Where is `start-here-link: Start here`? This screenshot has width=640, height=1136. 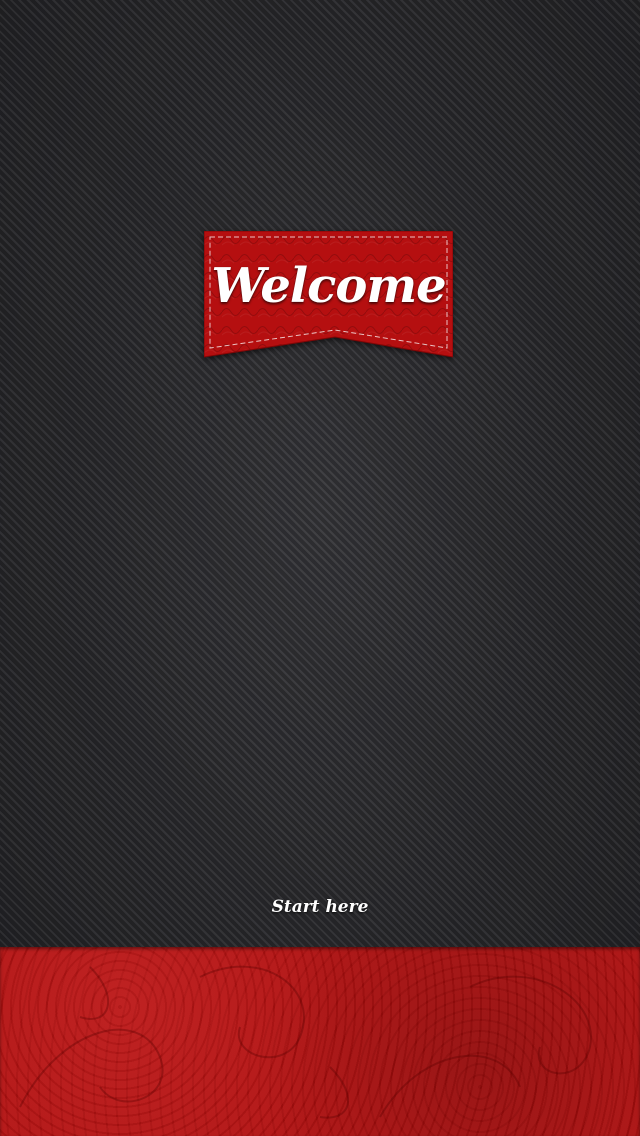
start-here-link: Start here is located at coordinates (320, 907).